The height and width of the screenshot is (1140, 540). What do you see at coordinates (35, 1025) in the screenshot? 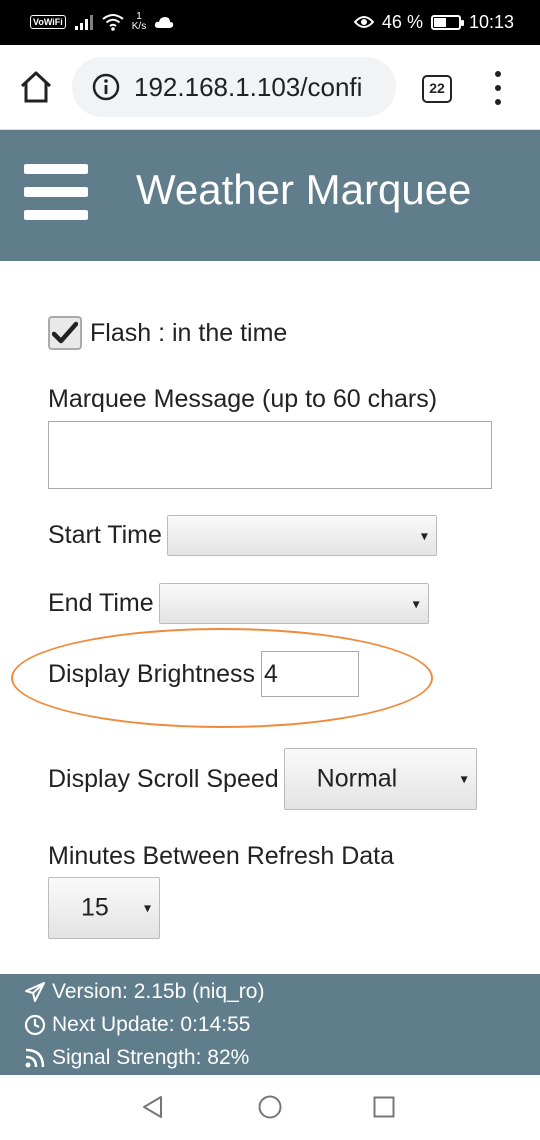
I see `clock-icon` at bounding box center [35, 1025].